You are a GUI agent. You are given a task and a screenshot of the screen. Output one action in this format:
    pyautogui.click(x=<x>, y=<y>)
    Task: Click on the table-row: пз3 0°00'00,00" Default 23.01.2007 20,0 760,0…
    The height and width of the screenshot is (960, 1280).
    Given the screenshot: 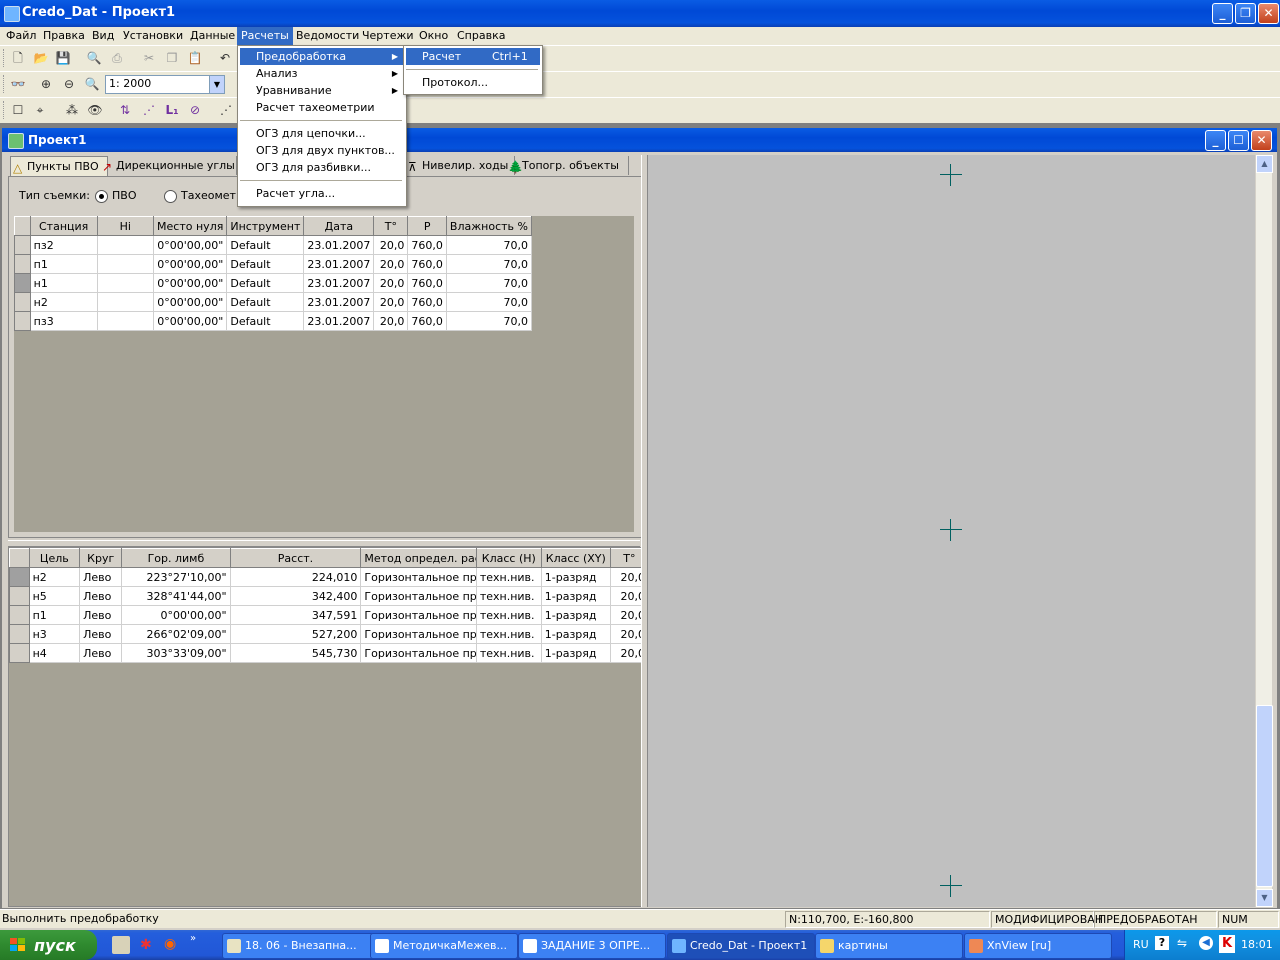 What is the action you would take?
    pyautogui.click(x=273, y=321)
    